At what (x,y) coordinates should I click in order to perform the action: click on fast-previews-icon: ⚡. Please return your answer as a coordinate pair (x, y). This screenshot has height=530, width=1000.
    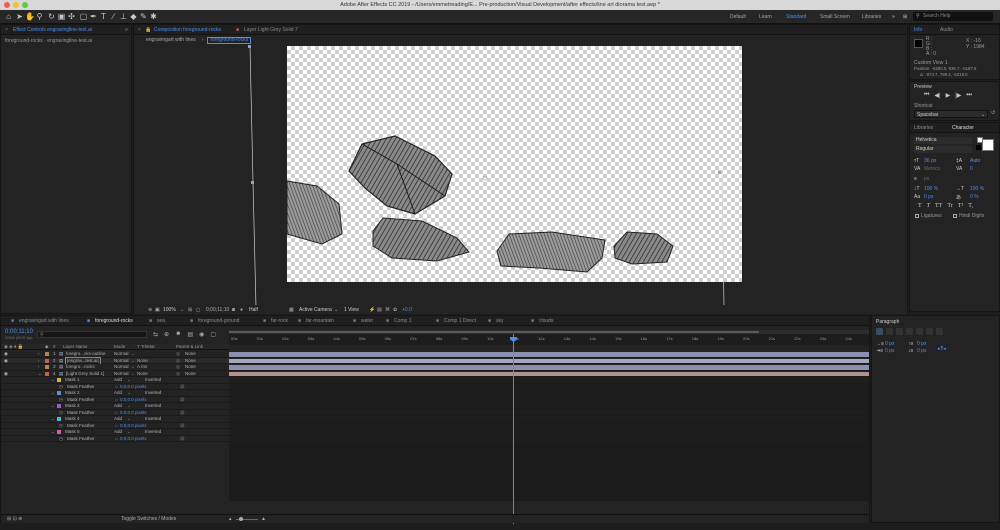
    Looking at the image, I should click on (372, 310).